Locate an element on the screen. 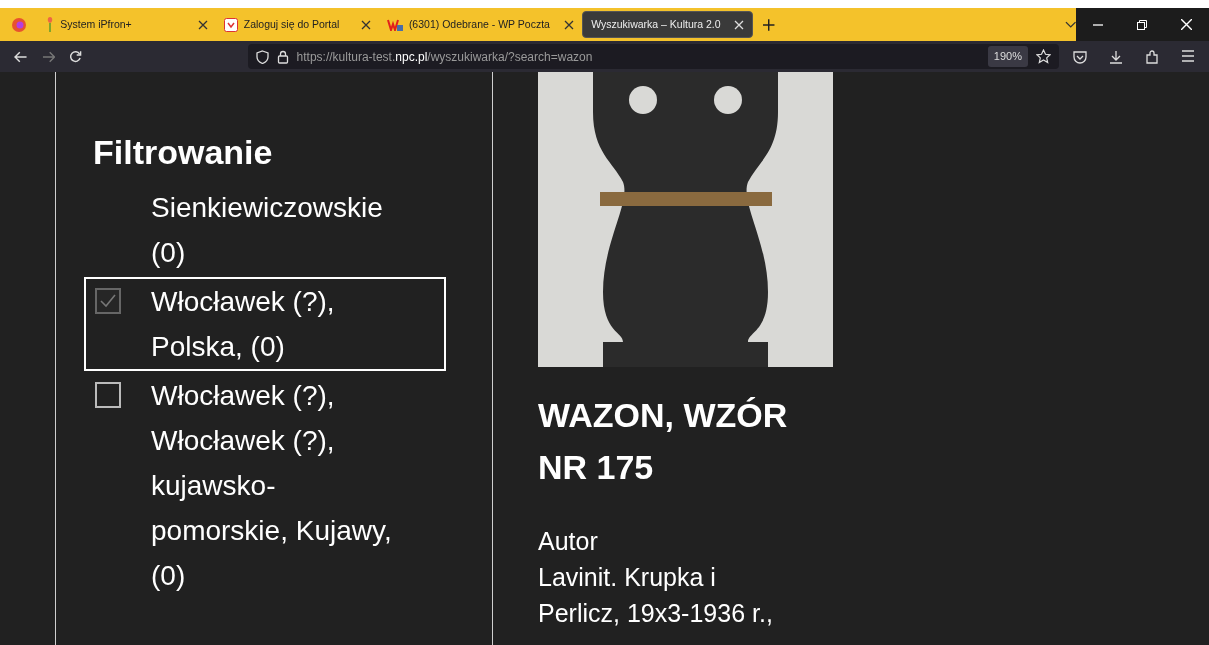  address-bar: https://kultura-test.npc.pl/wyszukiwarka/?search=wazon 190% is located at coordinates (653, 56).